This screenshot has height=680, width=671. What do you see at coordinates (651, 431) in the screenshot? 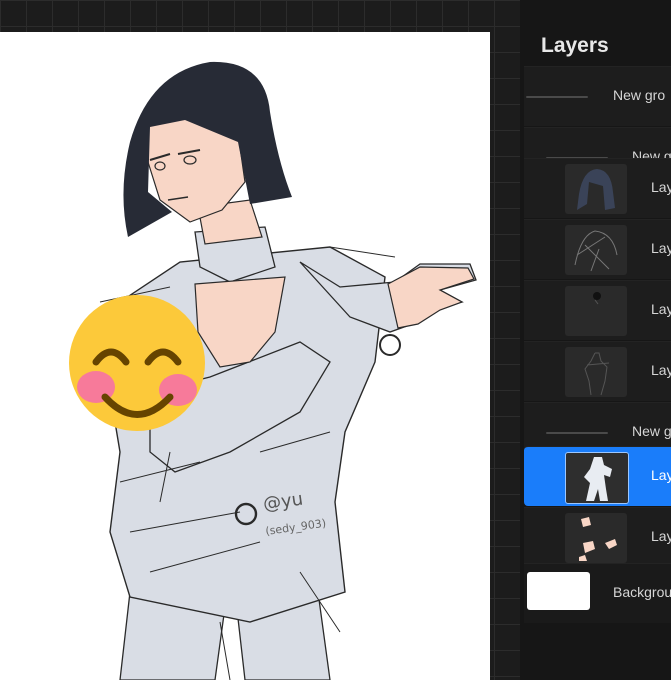
I see `layer-label: New g` at bounding box center [651, 431].